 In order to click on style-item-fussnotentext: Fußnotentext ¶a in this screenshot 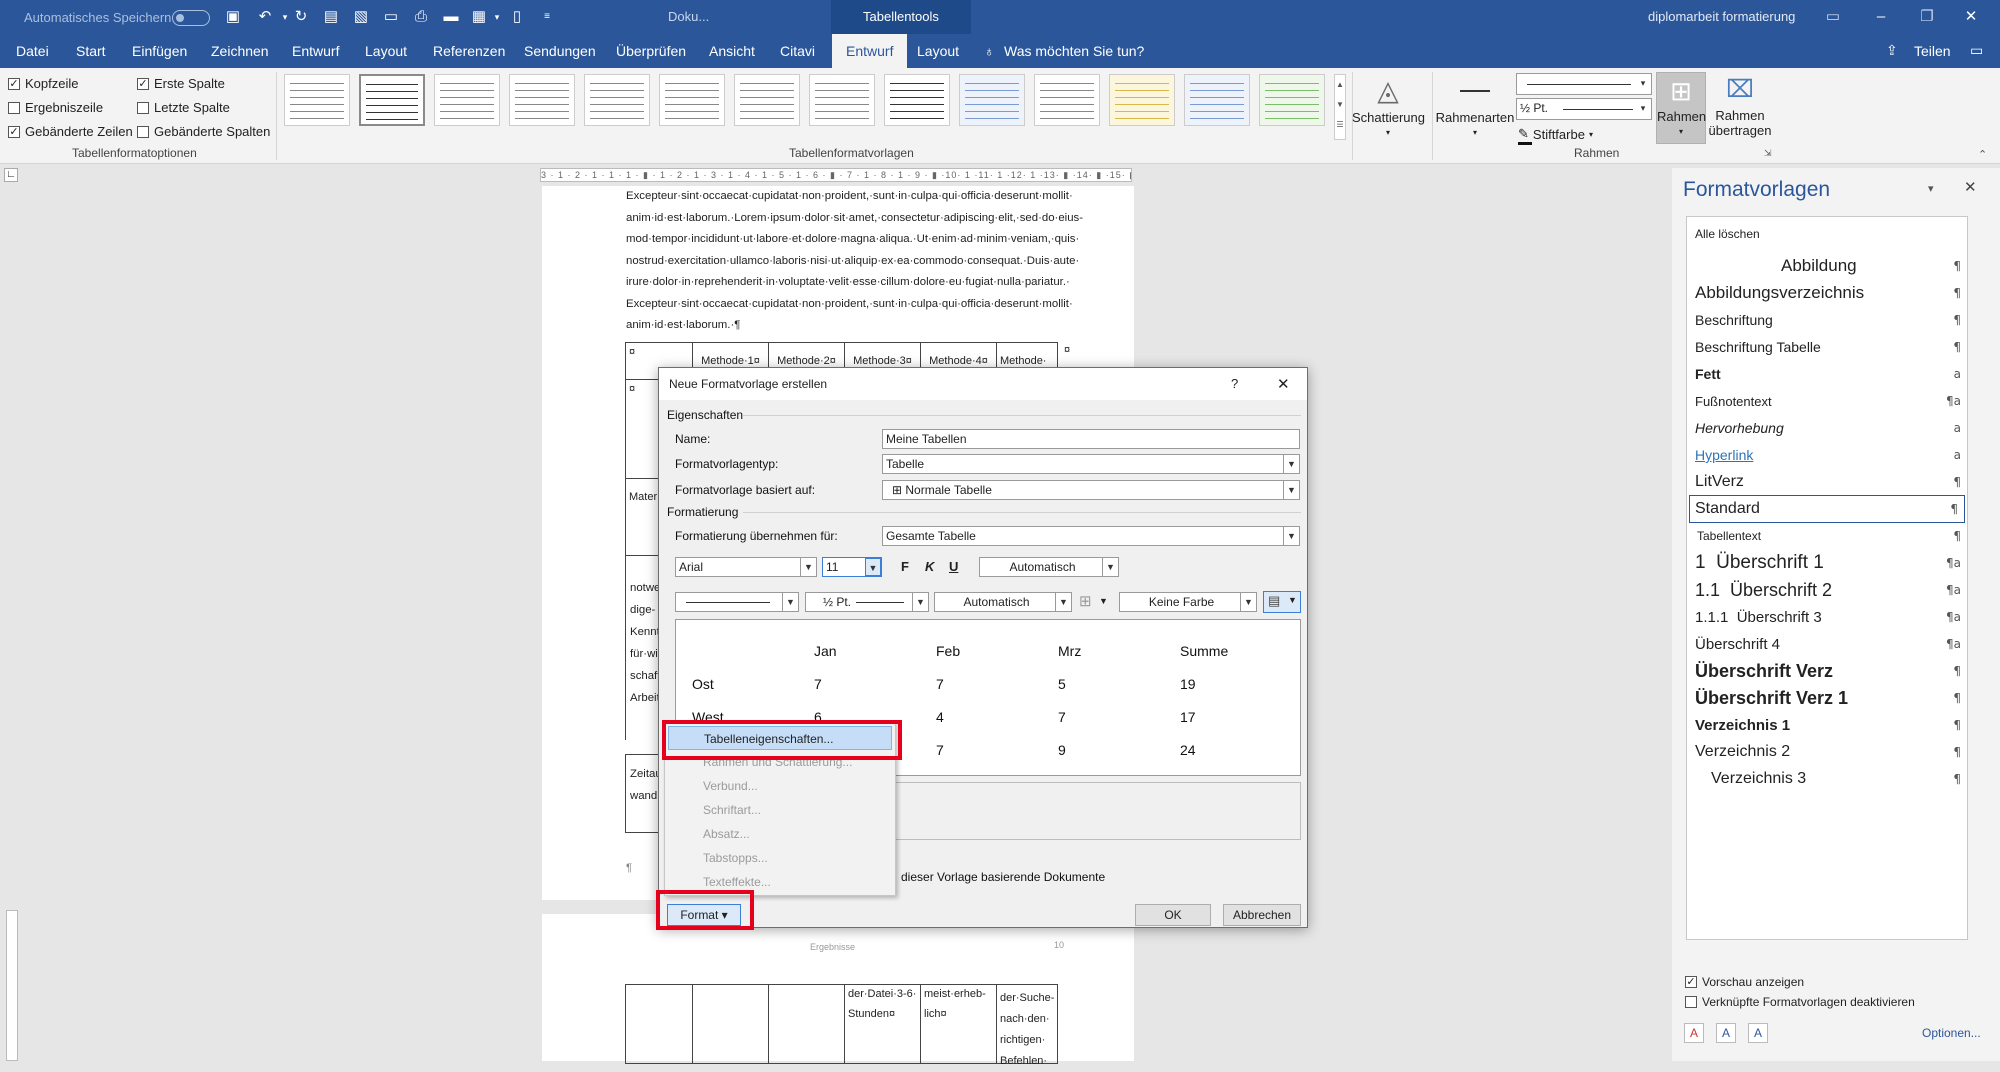, I will do `click(1828, 401)`.